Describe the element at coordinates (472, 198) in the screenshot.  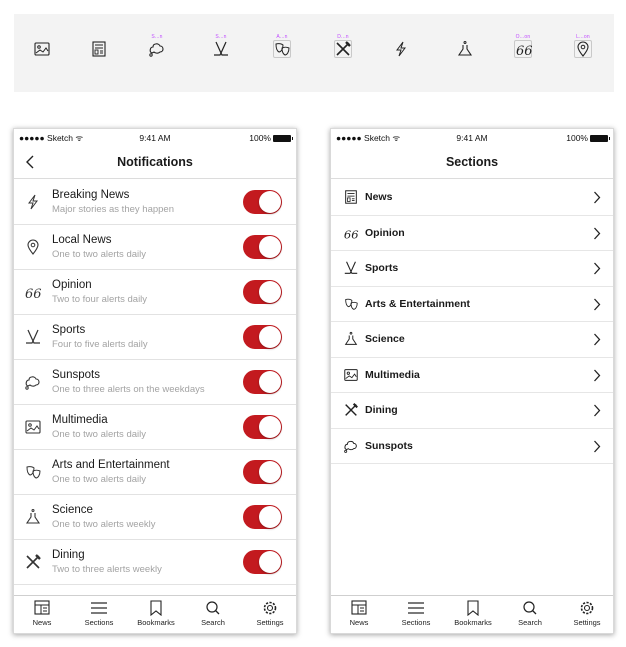
I see `section-row-news: News` at that location.